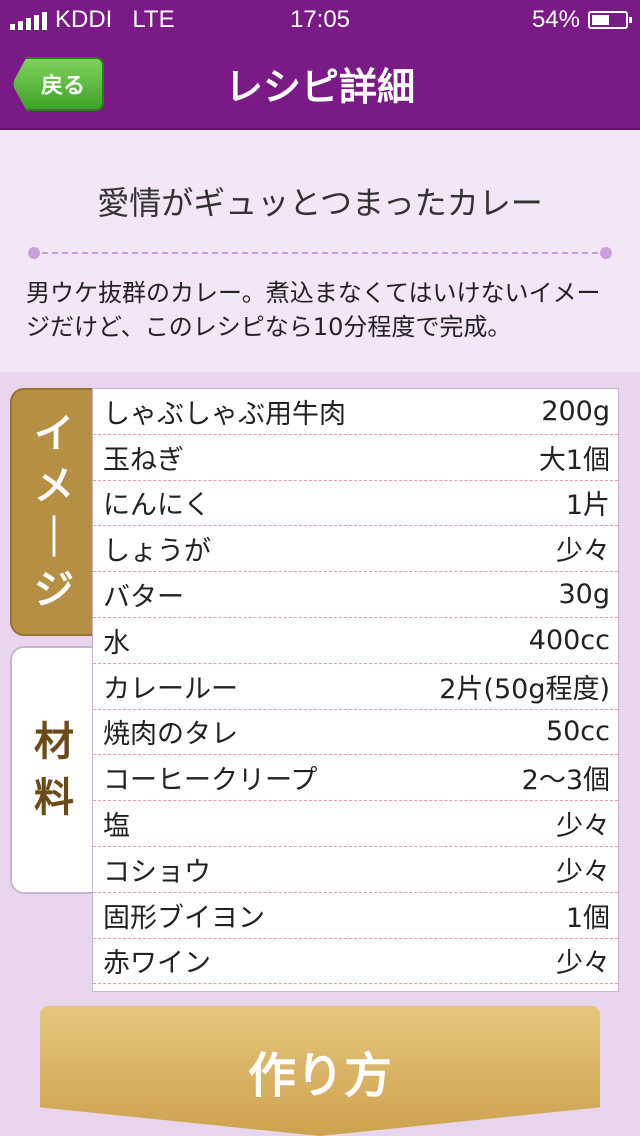 The width and height of the screenshot is (640, 1136). I want to click on ingredient-amount: 2片(50g程度), so click(524, 689).